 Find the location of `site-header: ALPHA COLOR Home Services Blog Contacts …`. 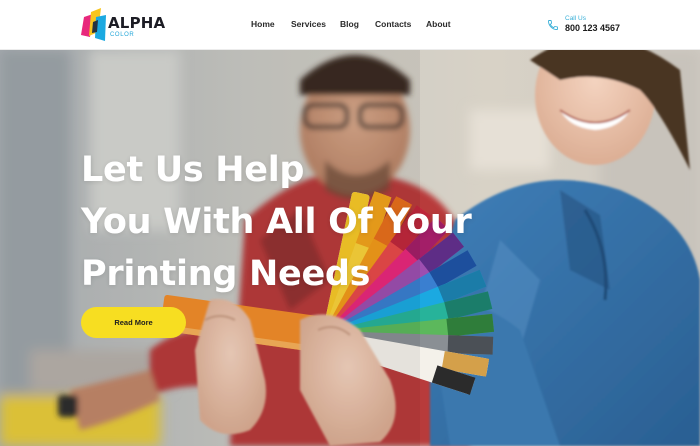

site-header: ALPHA COLOR Home Services Blog Contacts … is located at coordinates (350, 25).